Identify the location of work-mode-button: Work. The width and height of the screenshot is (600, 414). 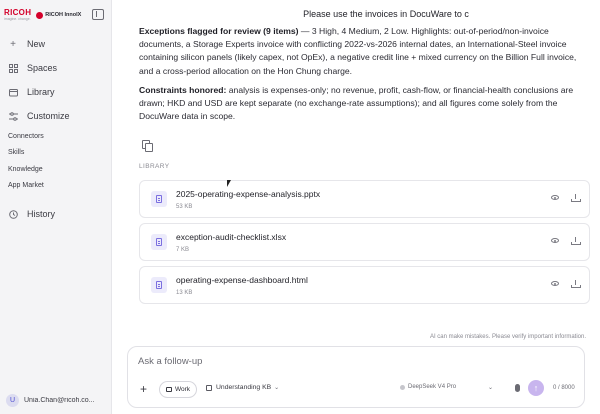
(178, 389).